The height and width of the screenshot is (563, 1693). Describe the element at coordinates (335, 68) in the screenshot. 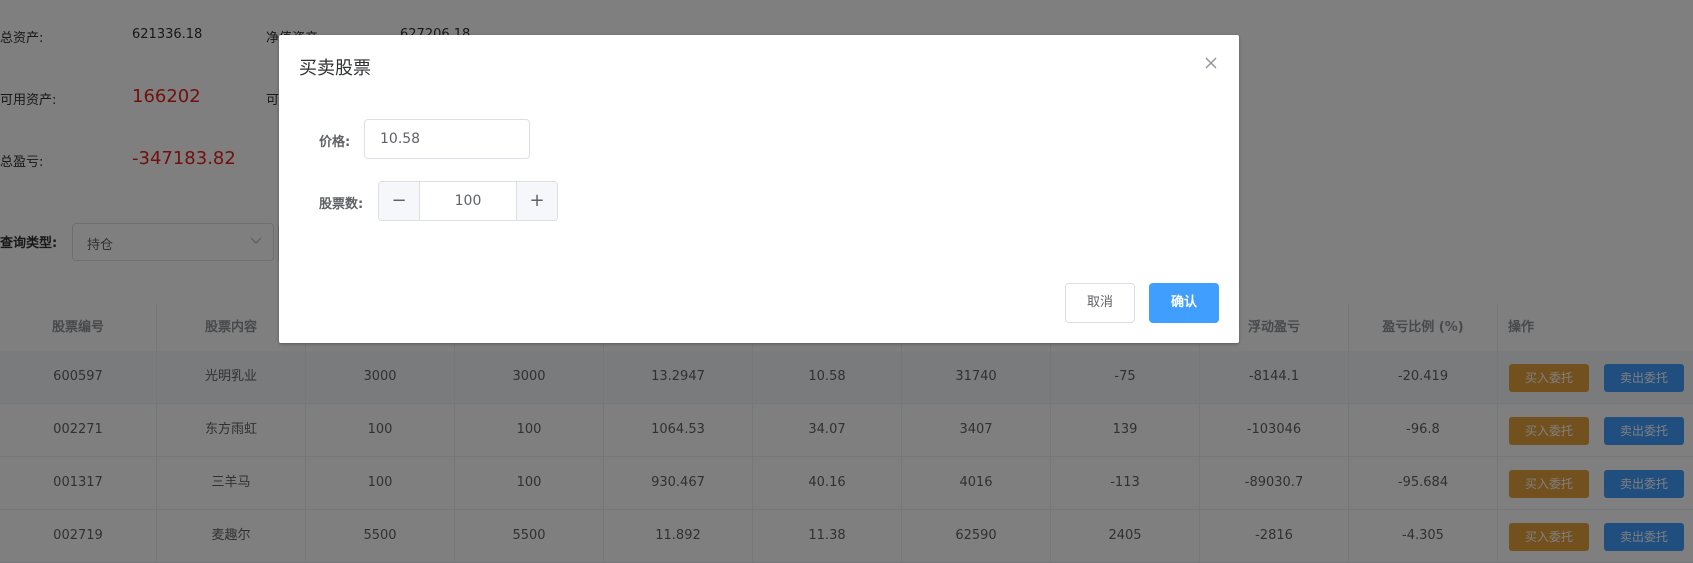

I see `dialog-title: 买卖股票` at that location.